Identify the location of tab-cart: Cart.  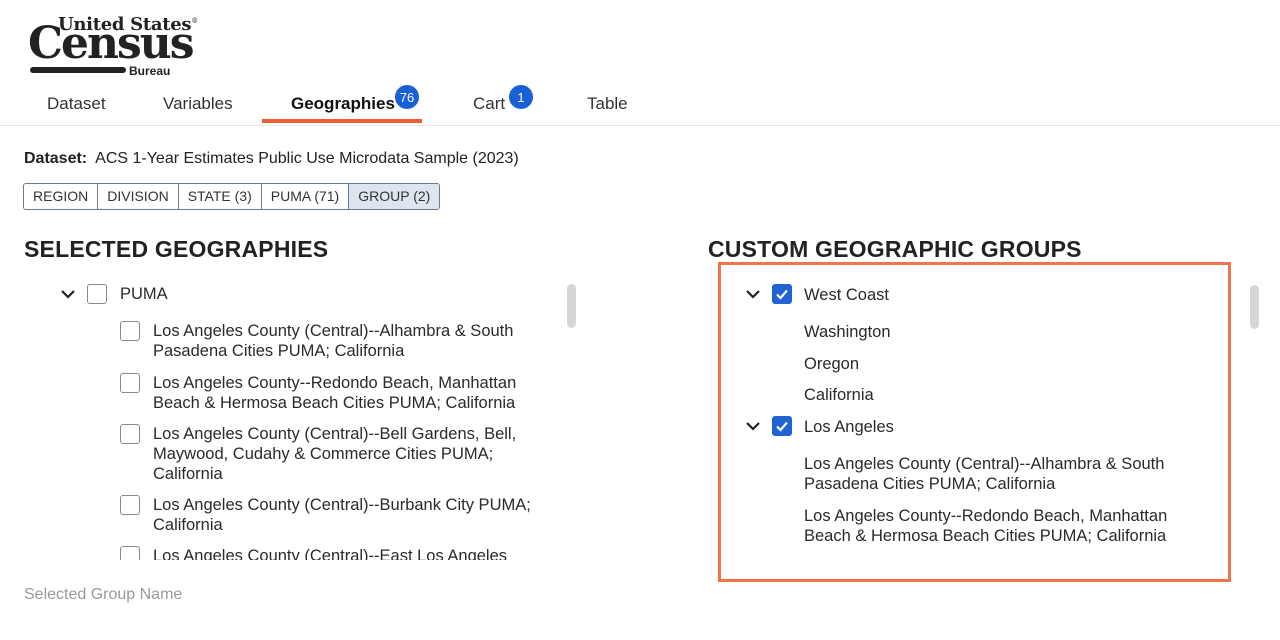
(489, 104).